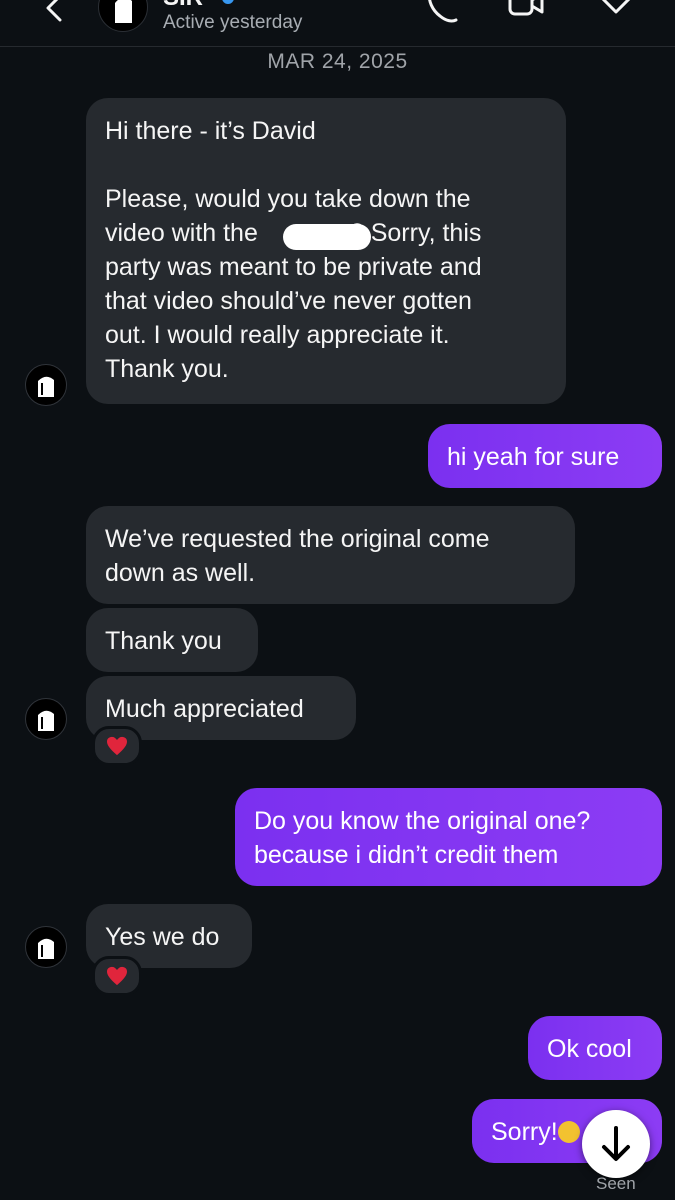  What do you see at coordinates (210, 131) in the screenshot?
I see `message-text: Hi there - it’s David` at bounding box center [210, 131].